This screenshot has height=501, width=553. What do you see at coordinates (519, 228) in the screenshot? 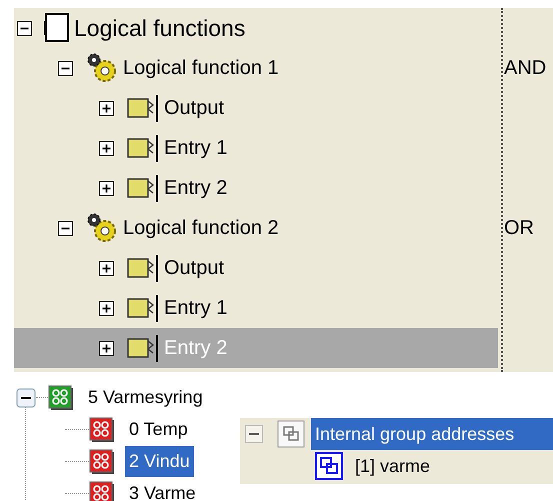
I see `operator-value: OR` at bounding box center [519, 228].